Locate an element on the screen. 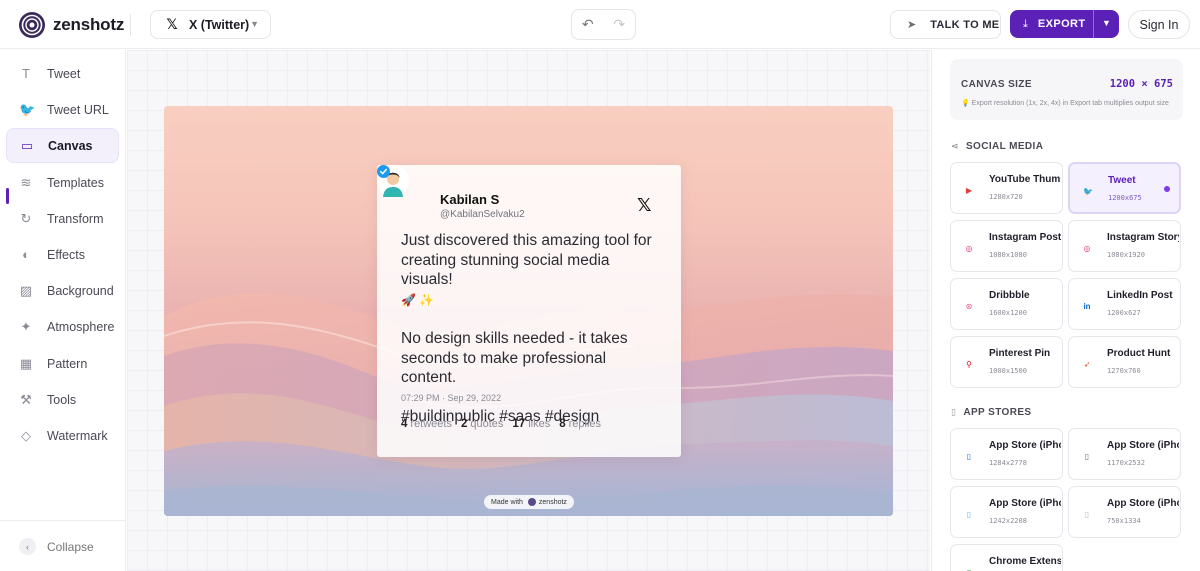 The width and height of the screenshot is (1200, 571). preset-name: YouTube Thumbnail is located at coordinates (1025, 179).